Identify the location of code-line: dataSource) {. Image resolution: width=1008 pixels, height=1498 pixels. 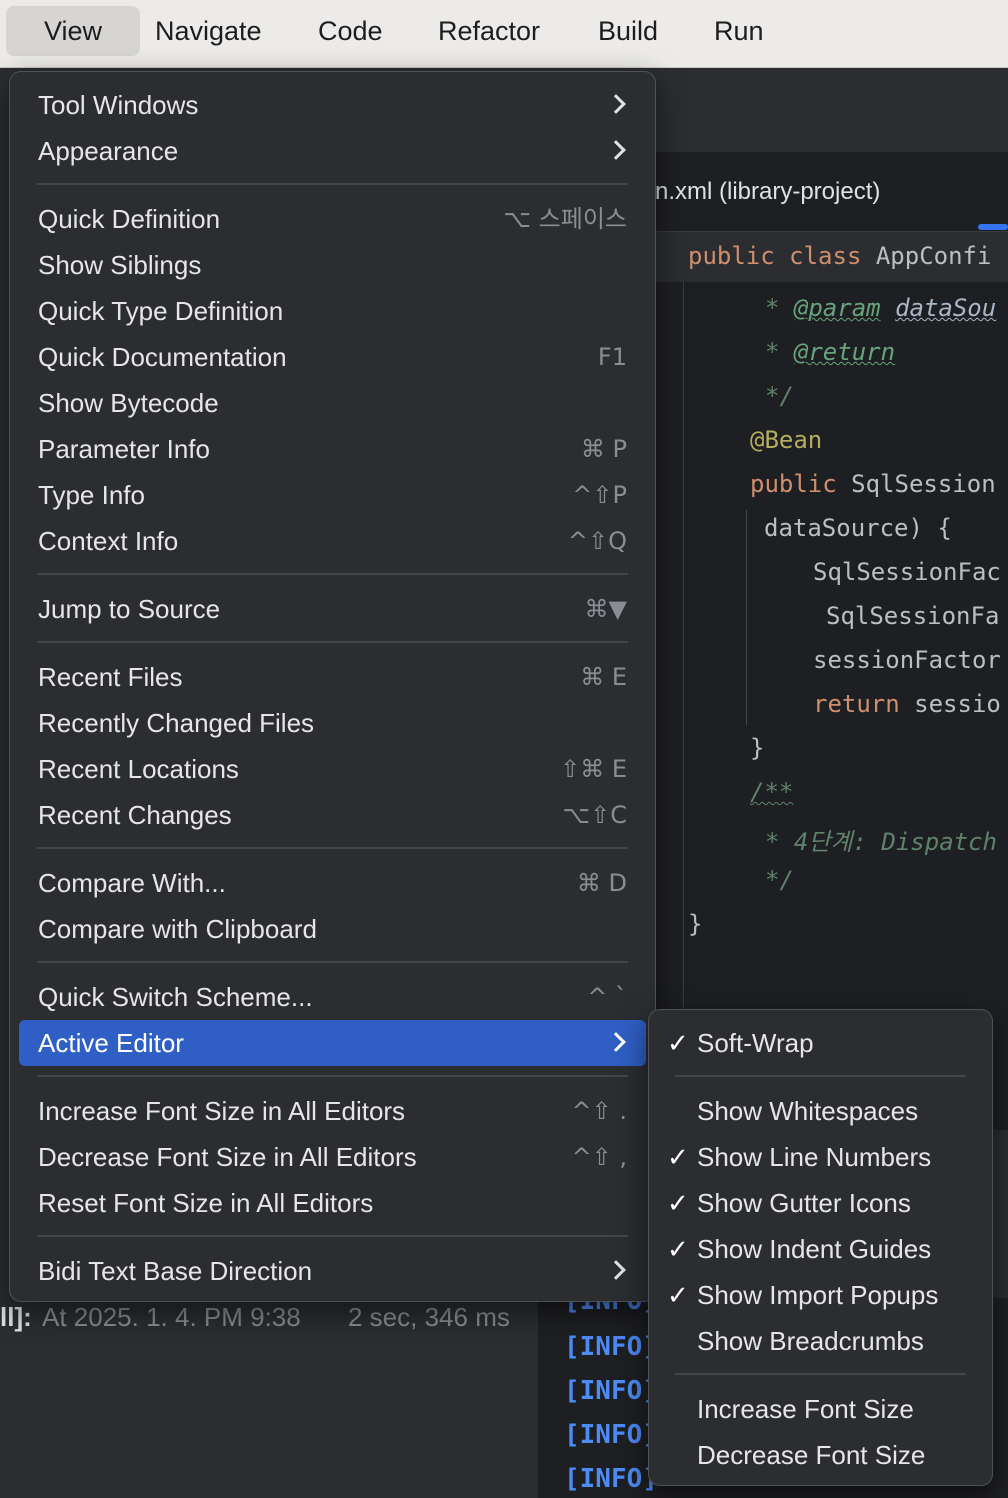
(858, 528).